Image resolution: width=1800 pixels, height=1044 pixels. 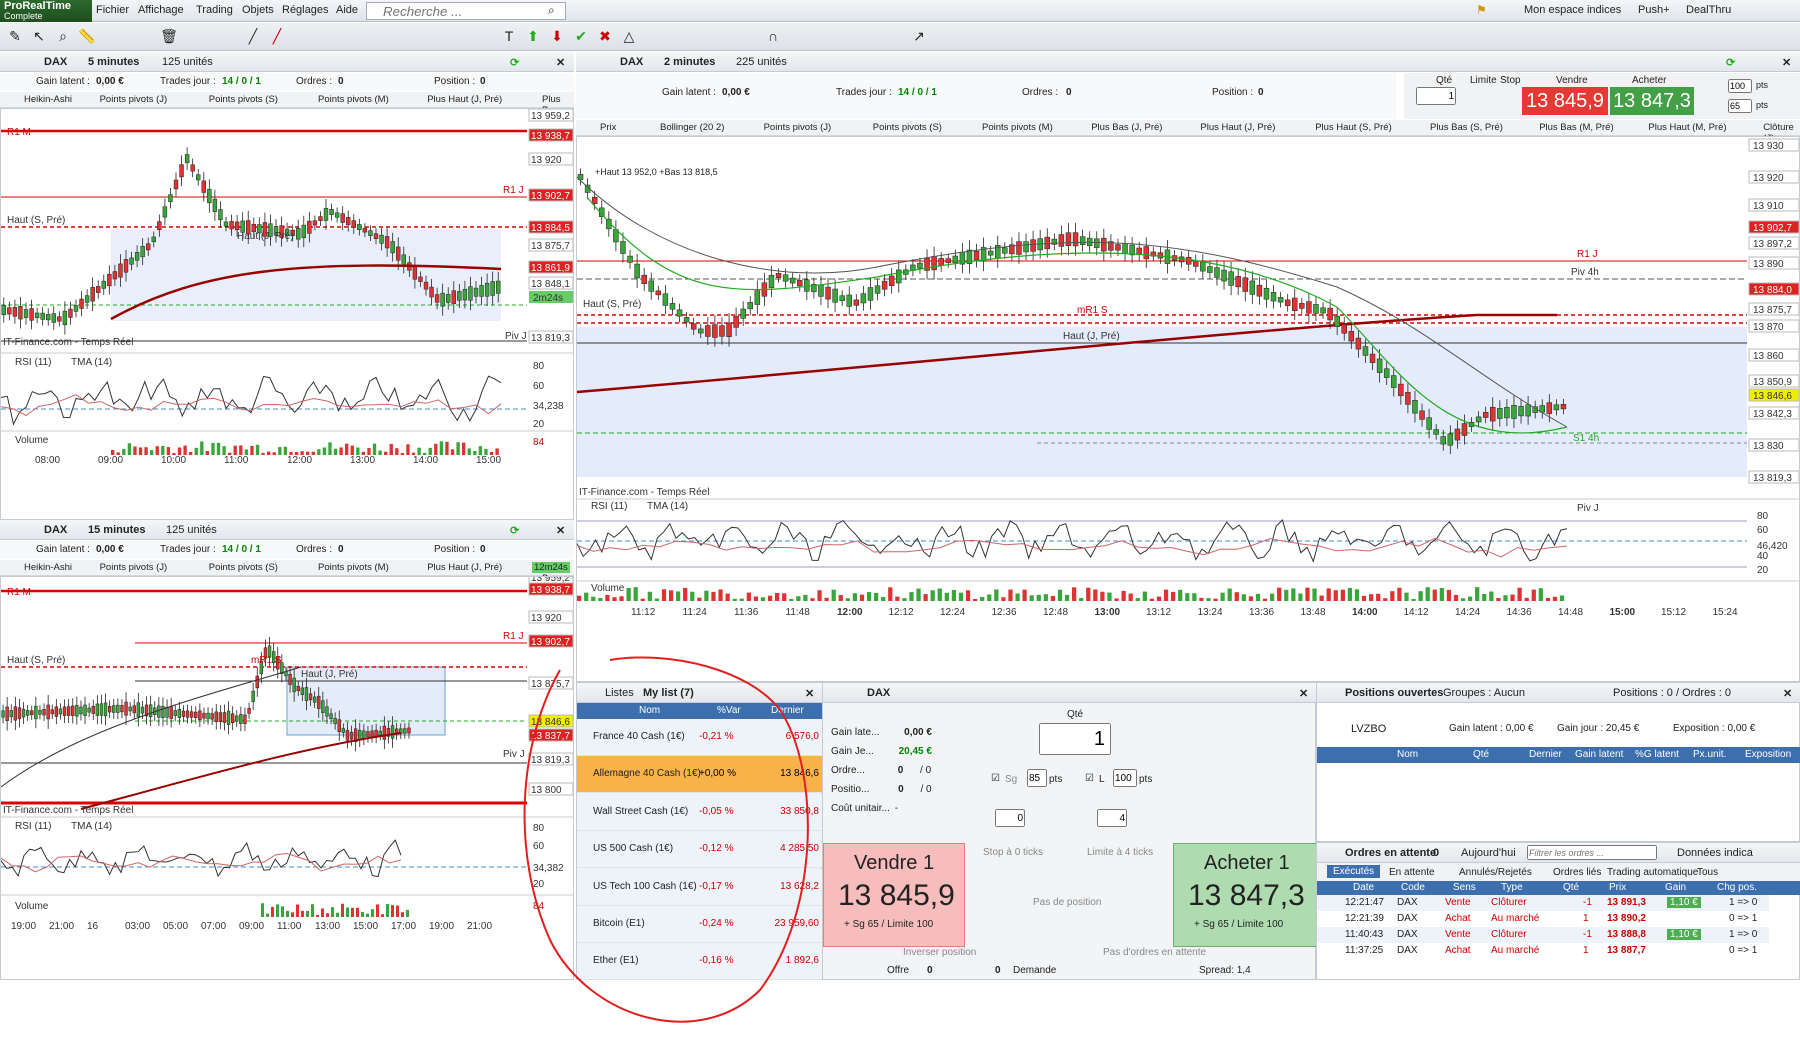 What do you see at coordinates (1481, 10) in the screenshot?
I see `flag-icon: ⚑` at bounding box center [1481, 10].